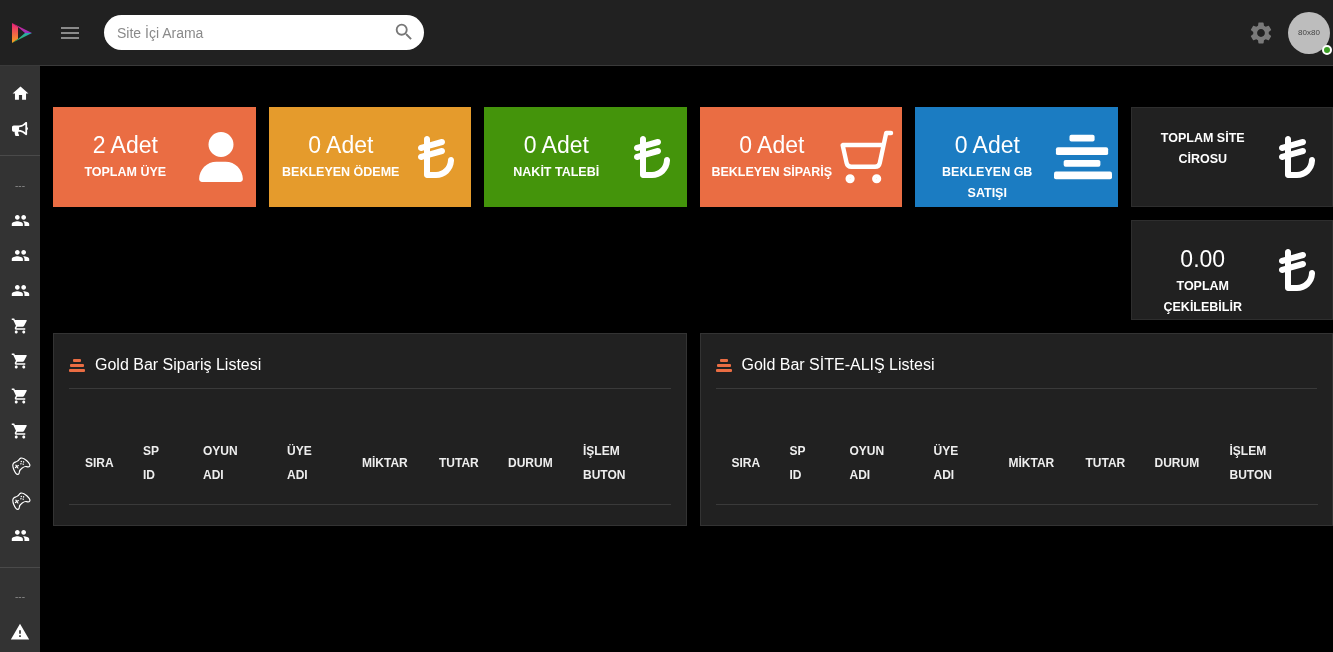 This screenshot has height=652, width=1333. What do you see at coordinates (125, 172) in the screenshot?
I see `stat-label: TOPLAM ÜYE` at bounding box center [125, 172].